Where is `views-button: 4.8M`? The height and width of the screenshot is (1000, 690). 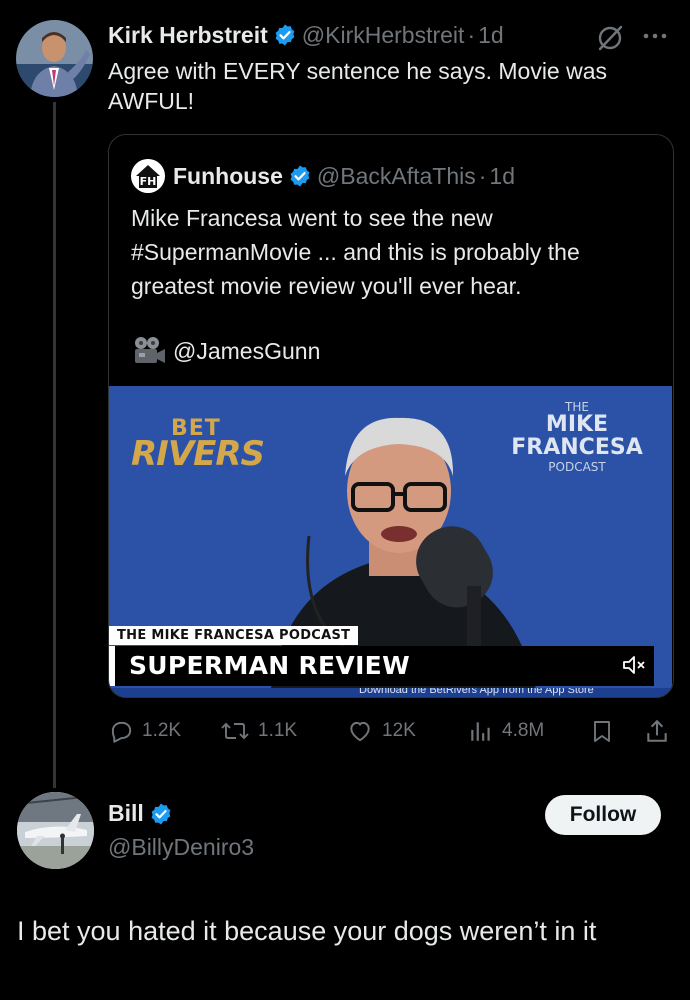 views-button: 4.8M is located at coordinates (506, 731).